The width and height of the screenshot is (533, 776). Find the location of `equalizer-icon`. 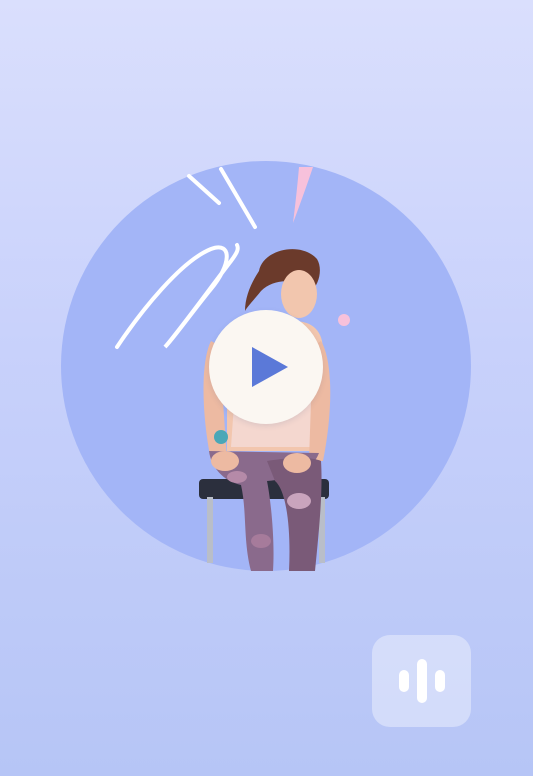

equalizer-icon is located at coordinates (421, 681).